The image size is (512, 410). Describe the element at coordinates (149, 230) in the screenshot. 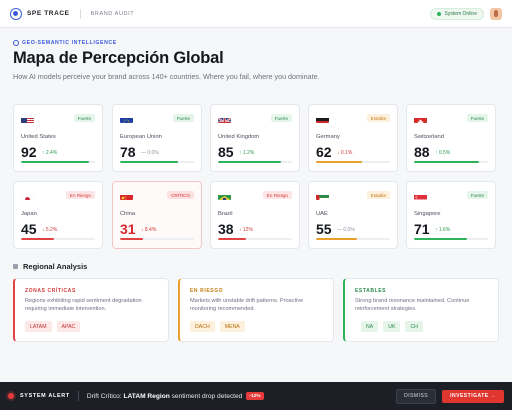

I see `score-delta: ↓ 8.4%` at that location.